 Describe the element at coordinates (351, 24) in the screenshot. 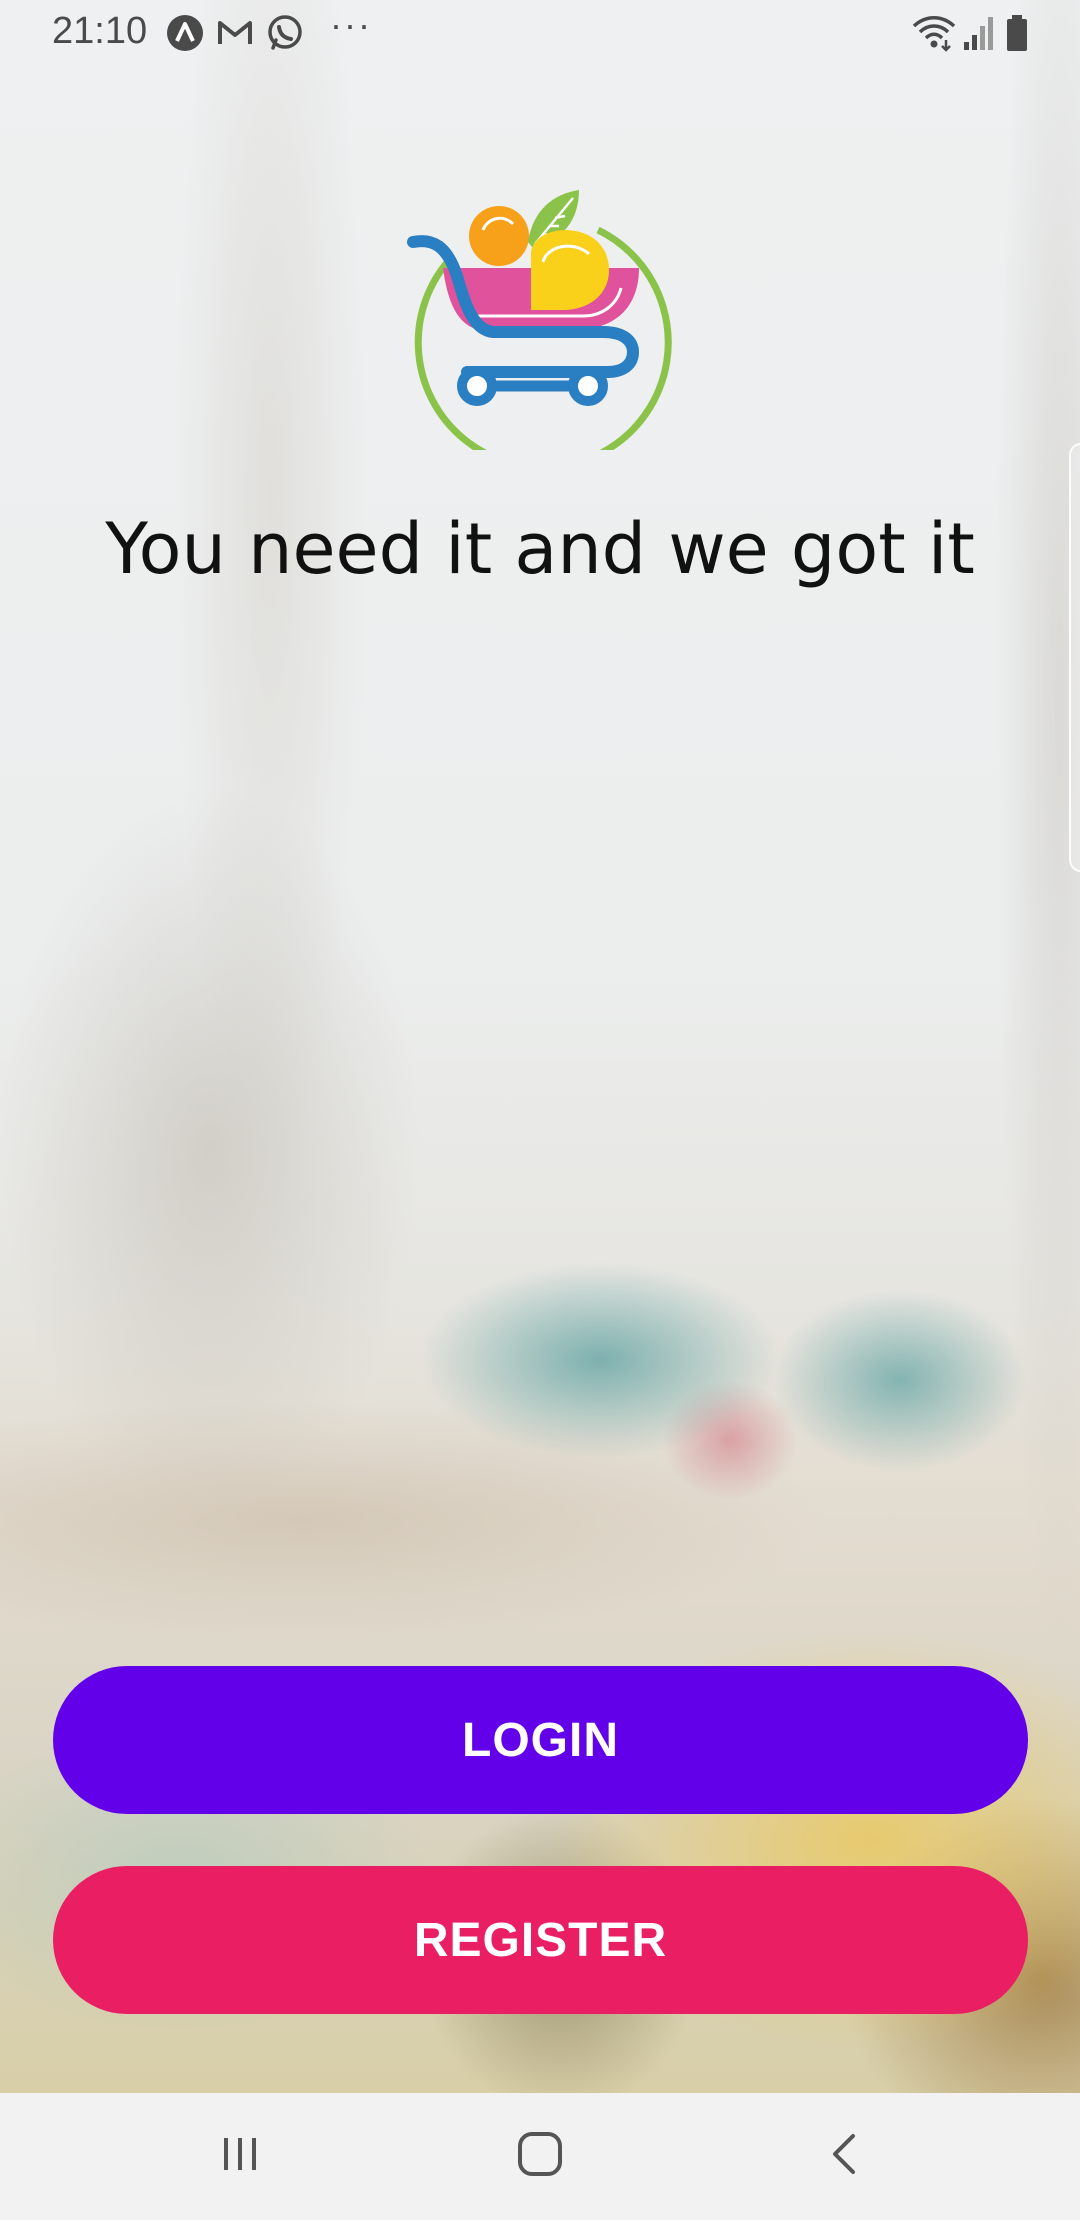

I see `more-notifications-icon: ···` at that location.